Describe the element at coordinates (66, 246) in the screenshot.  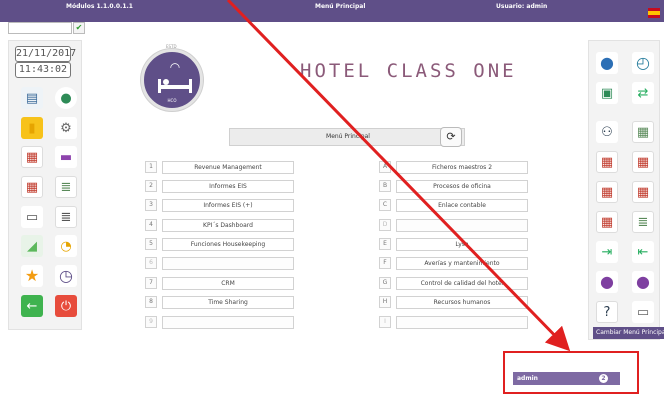
I see `timer-icon: ◔` at that location.